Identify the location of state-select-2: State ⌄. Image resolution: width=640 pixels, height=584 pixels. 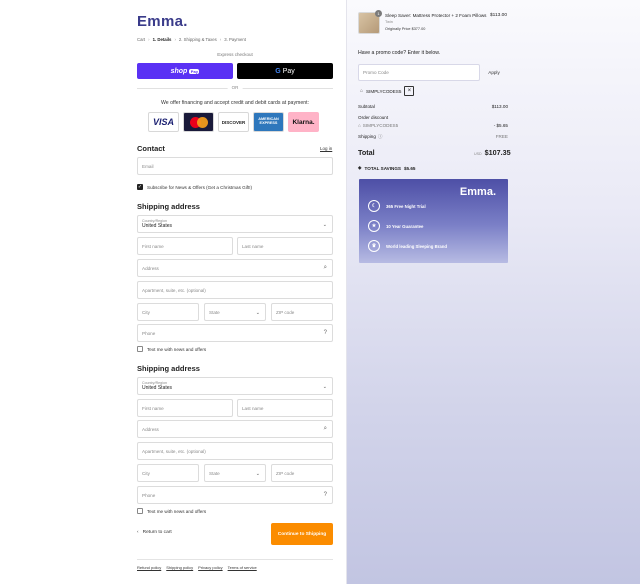
(235, 473).